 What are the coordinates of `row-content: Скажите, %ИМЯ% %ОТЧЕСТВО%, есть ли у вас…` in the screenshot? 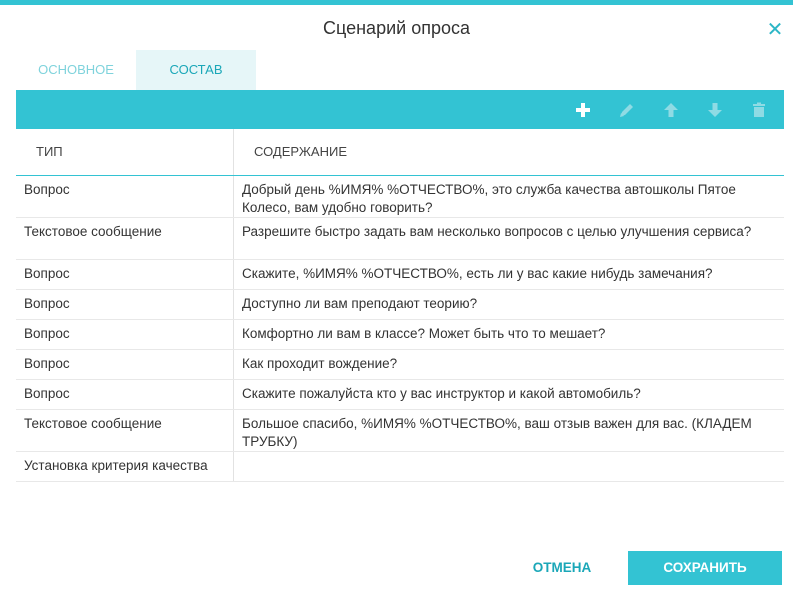 It's located at (477, 273).